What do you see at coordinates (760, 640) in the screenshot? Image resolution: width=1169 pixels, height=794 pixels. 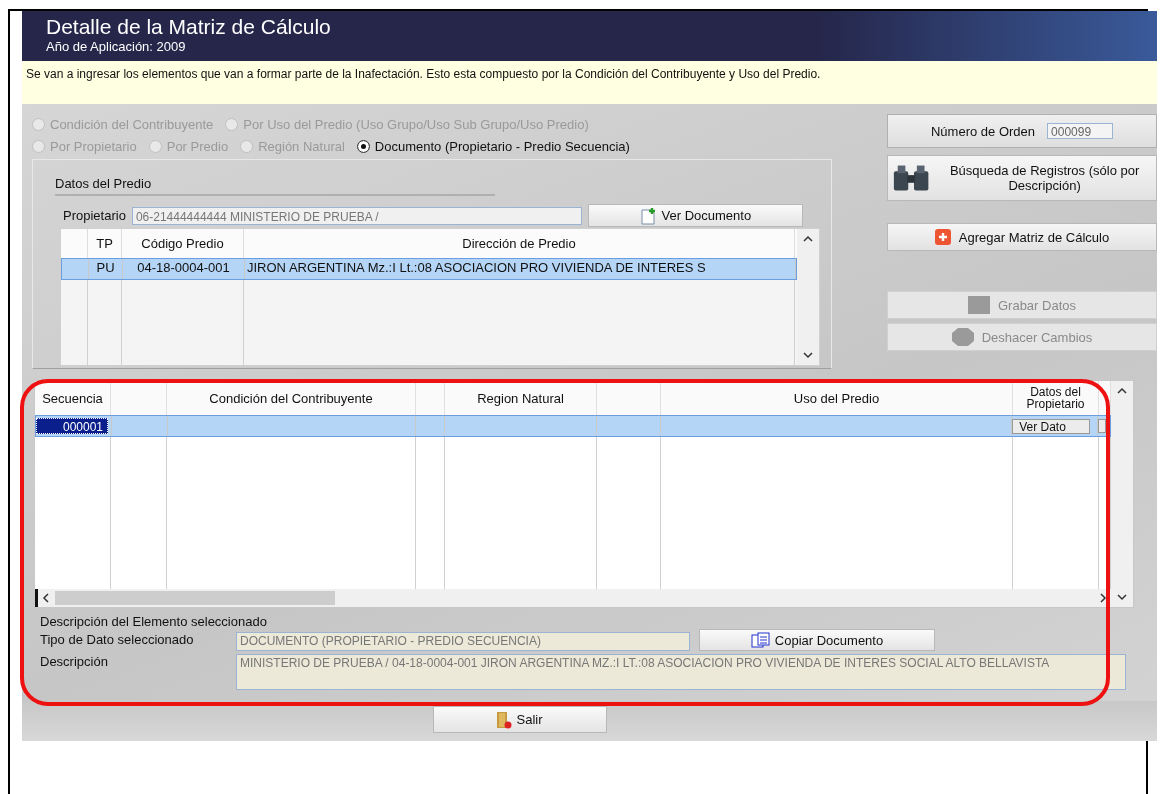 I see `copy-document-icon` at bounding box center [760, 640].